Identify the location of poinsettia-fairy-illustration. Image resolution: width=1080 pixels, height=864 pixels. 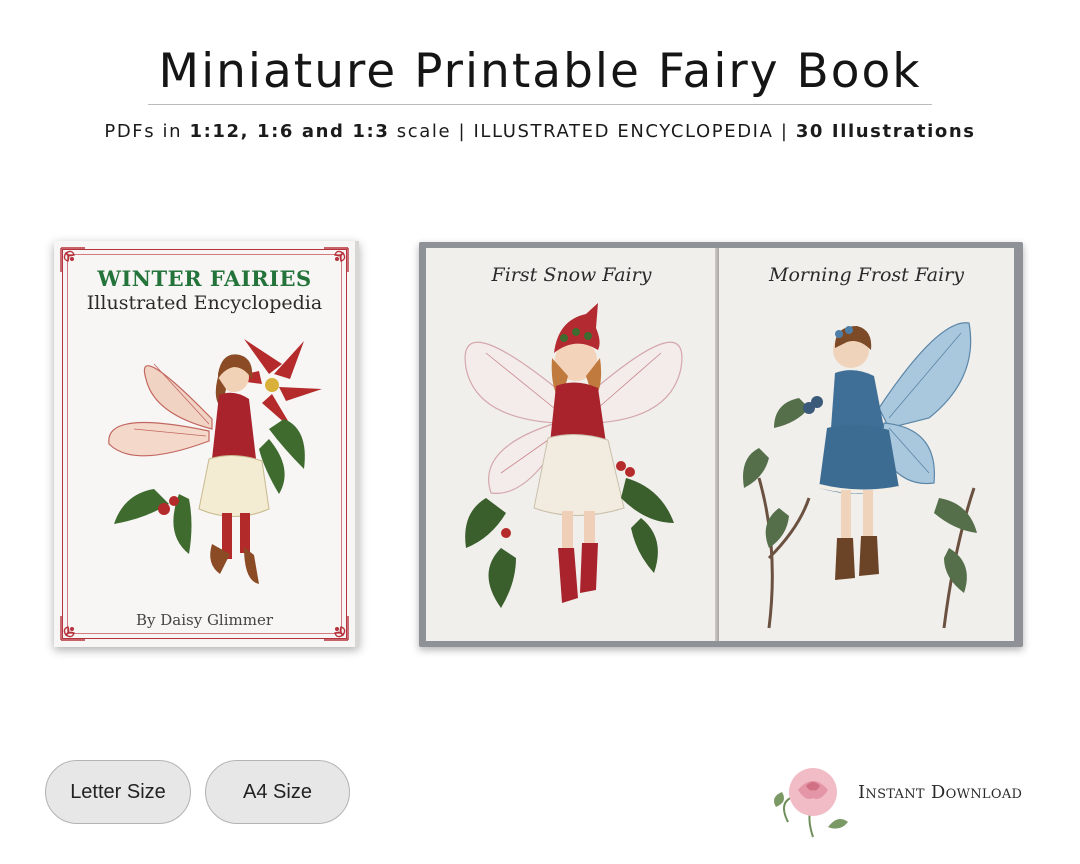
(215, 461).